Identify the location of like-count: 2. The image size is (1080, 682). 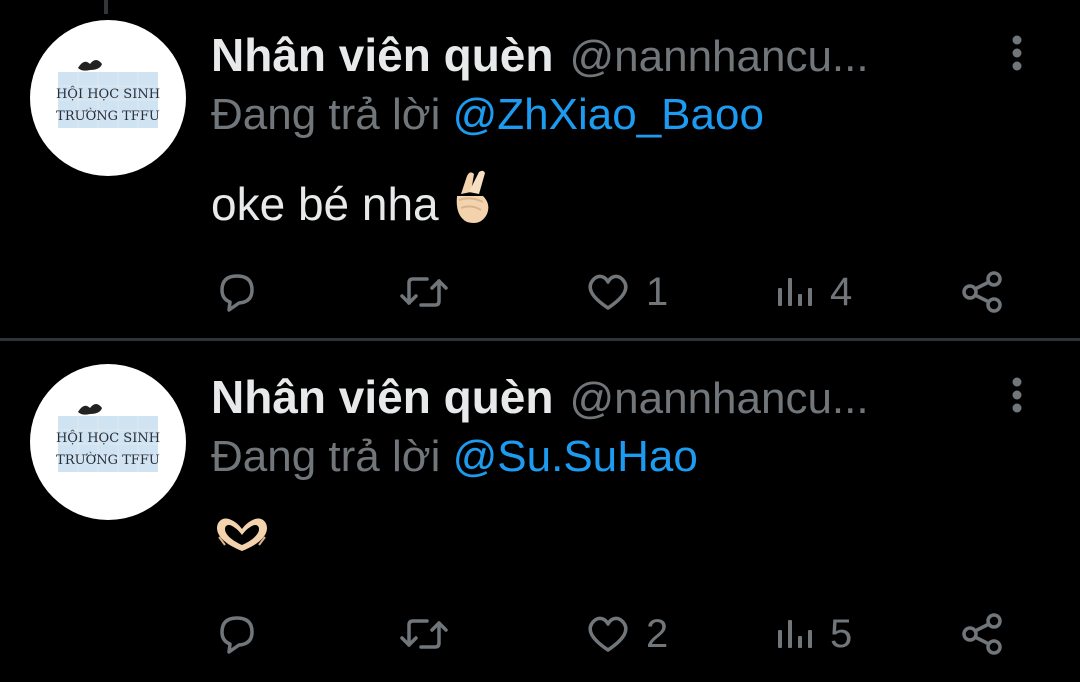
(657, 633).